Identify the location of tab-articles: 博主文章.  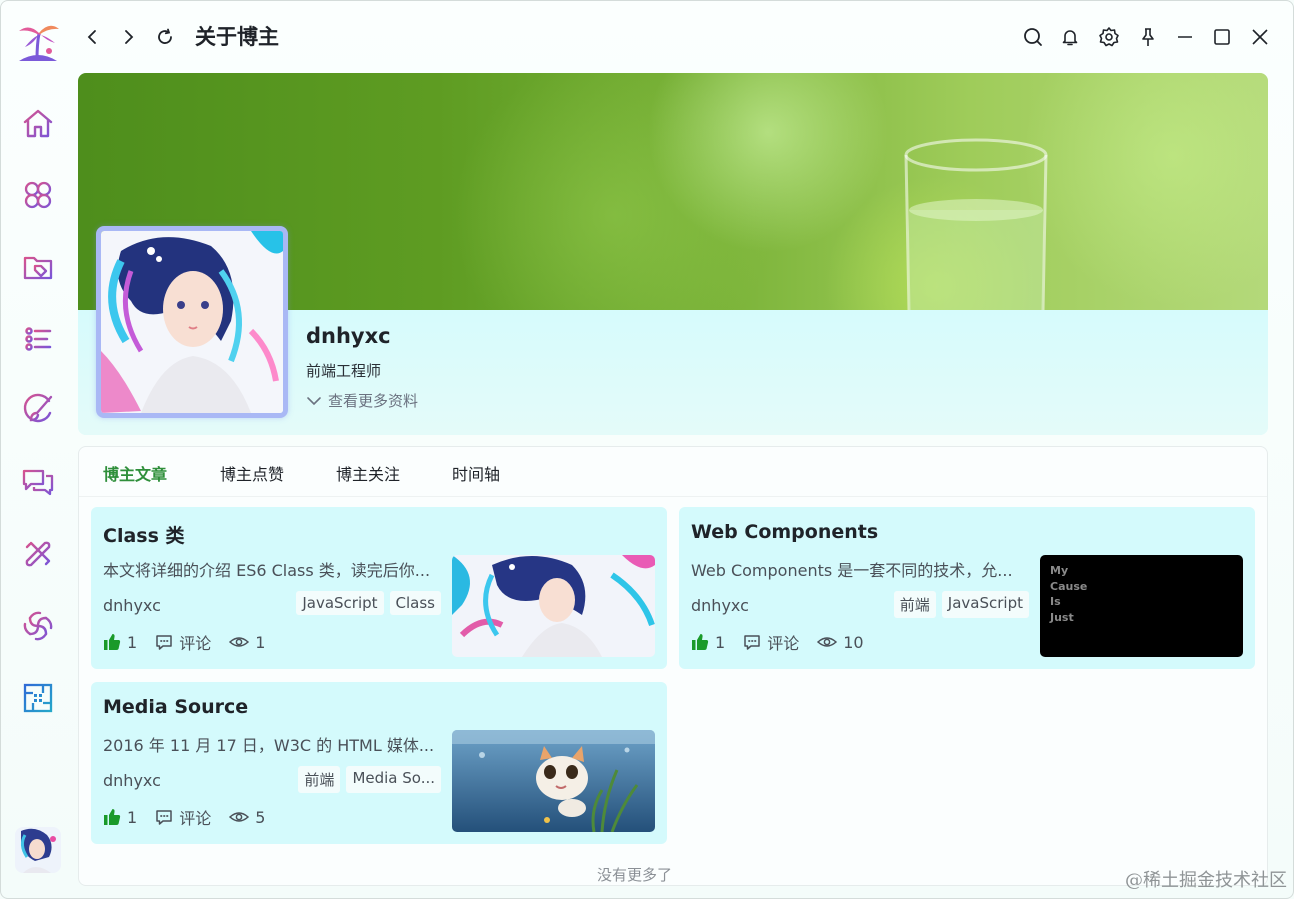
(135, 473).